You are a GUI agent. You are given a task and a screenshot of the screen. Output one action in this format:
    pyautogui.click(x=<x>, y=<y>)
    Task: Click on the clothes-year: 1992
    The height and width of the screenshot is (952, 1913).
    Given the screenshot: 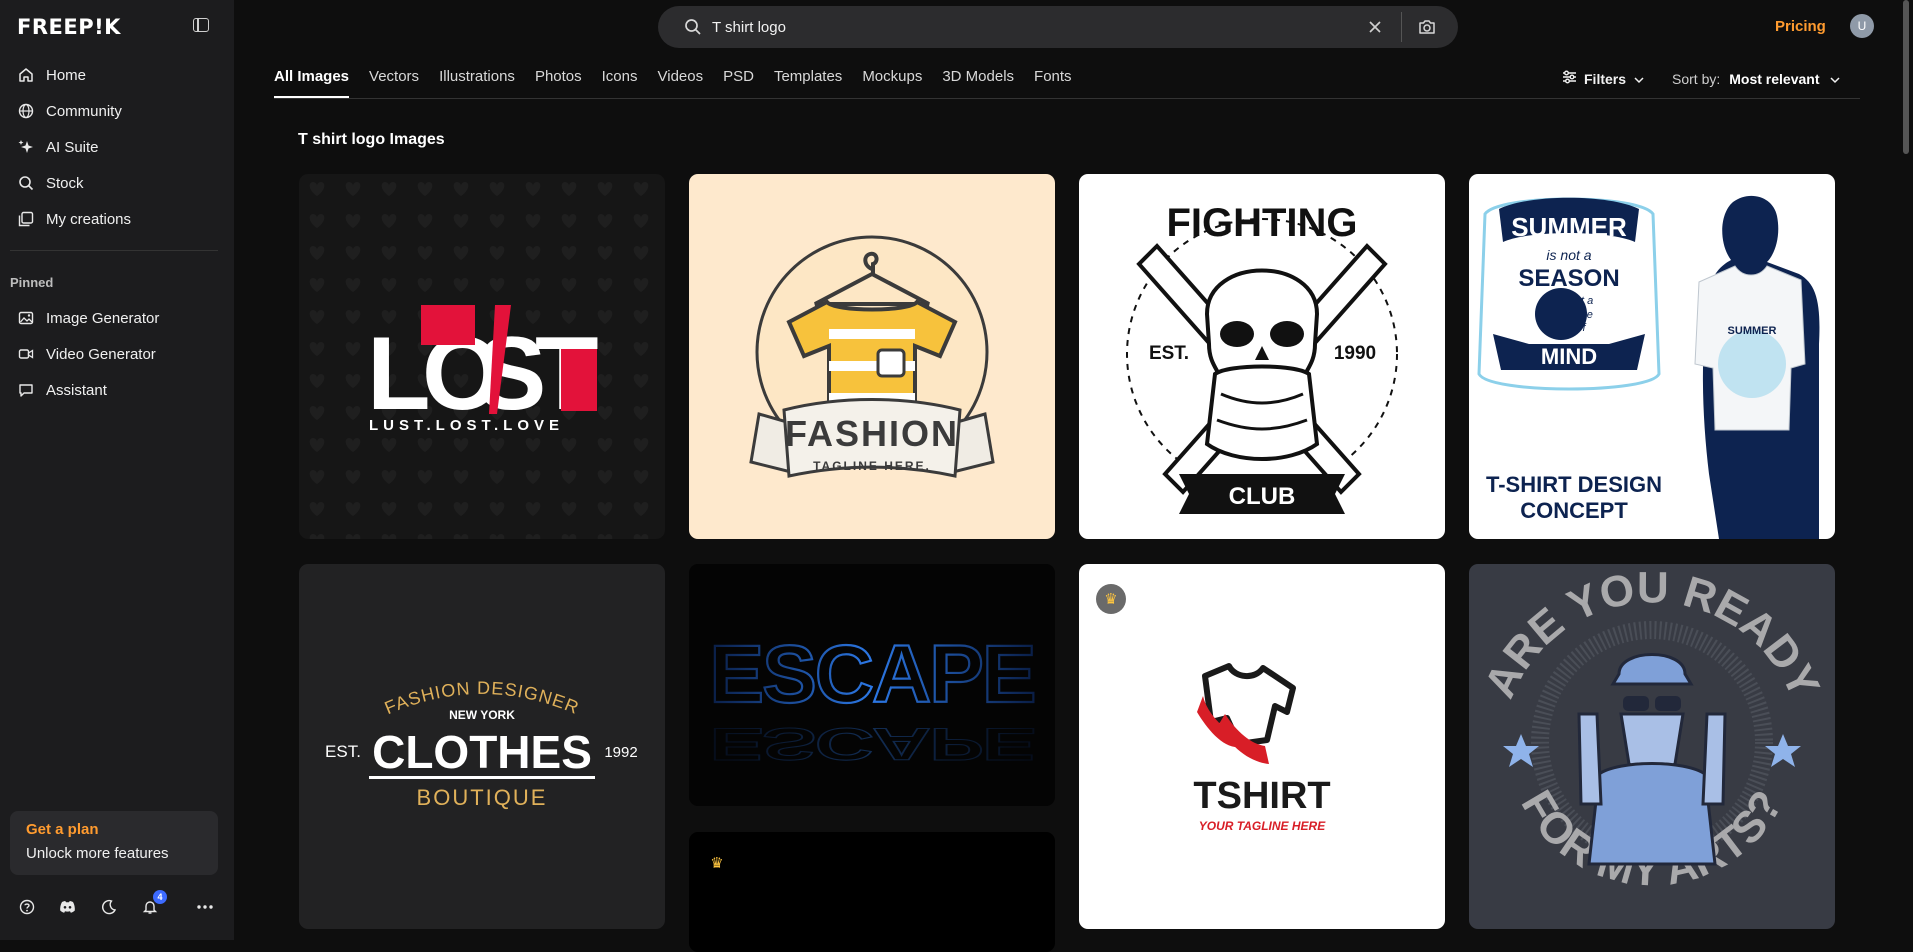 What is the action you would take?
    pyautogui.click(x=620, y=752)
    